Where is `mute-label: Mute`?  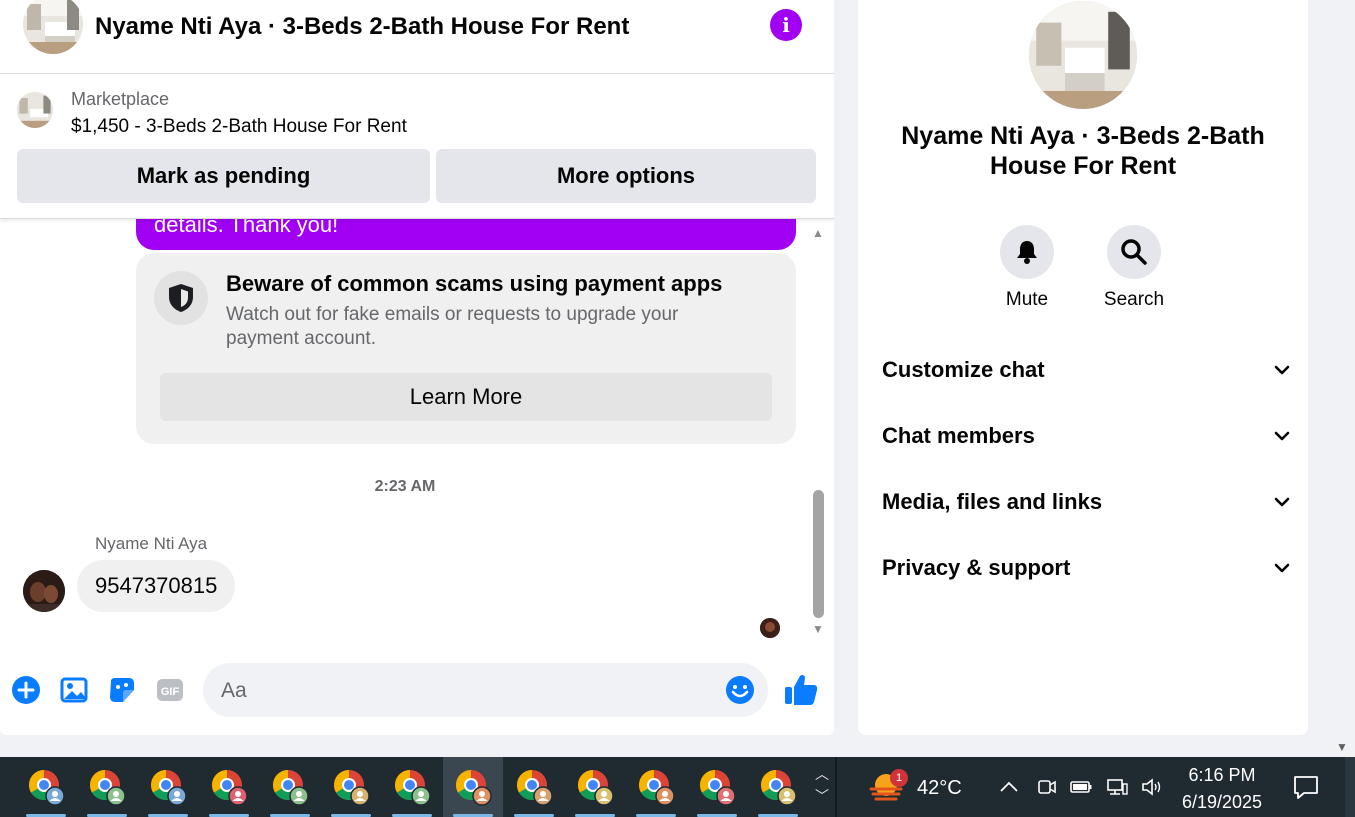 mute-label: Mute is located at coordinates (1027, 299).